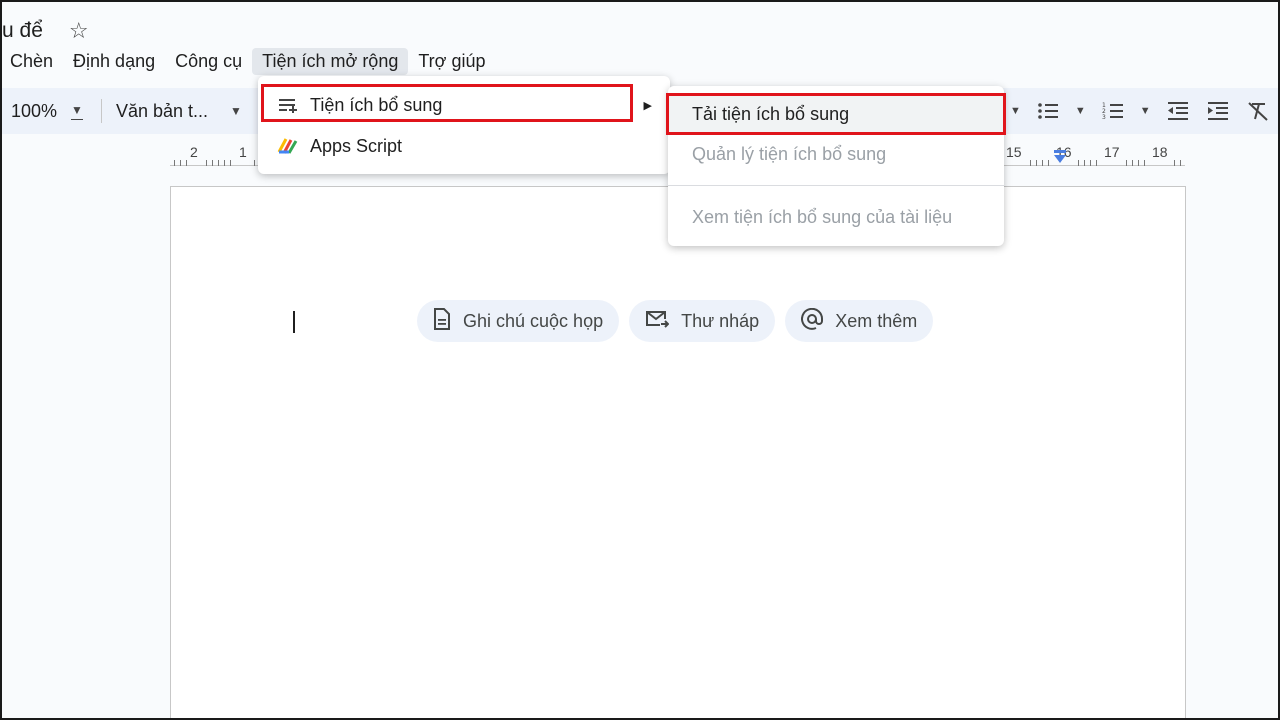 This screenshot has height=720, width=1280. I want to click on ruler-number: 17, so click(1112, 152).